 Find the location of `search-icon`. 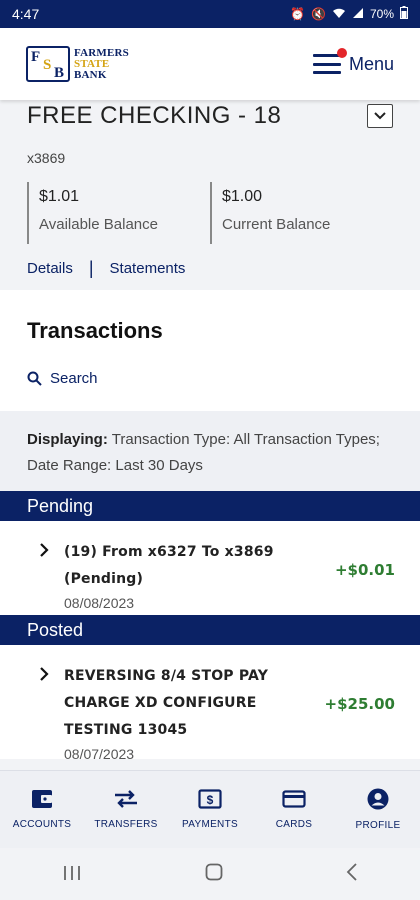

search-icon is located at coordinates (34, 378).